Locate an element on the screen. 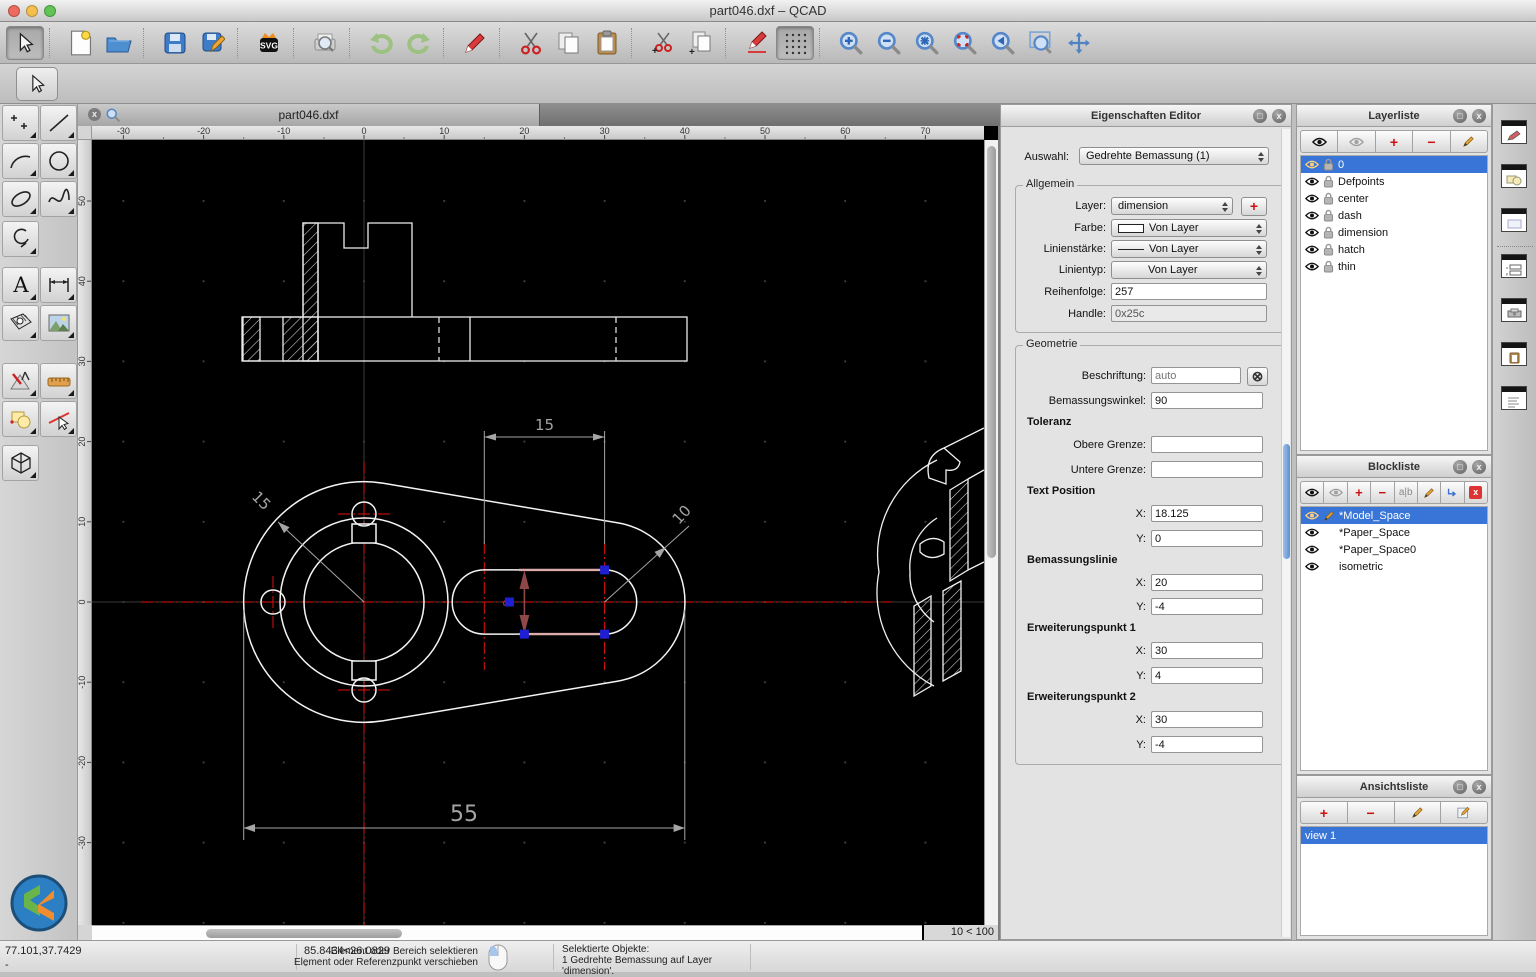  dimline-y-field is located at coordinates (1207, 606).